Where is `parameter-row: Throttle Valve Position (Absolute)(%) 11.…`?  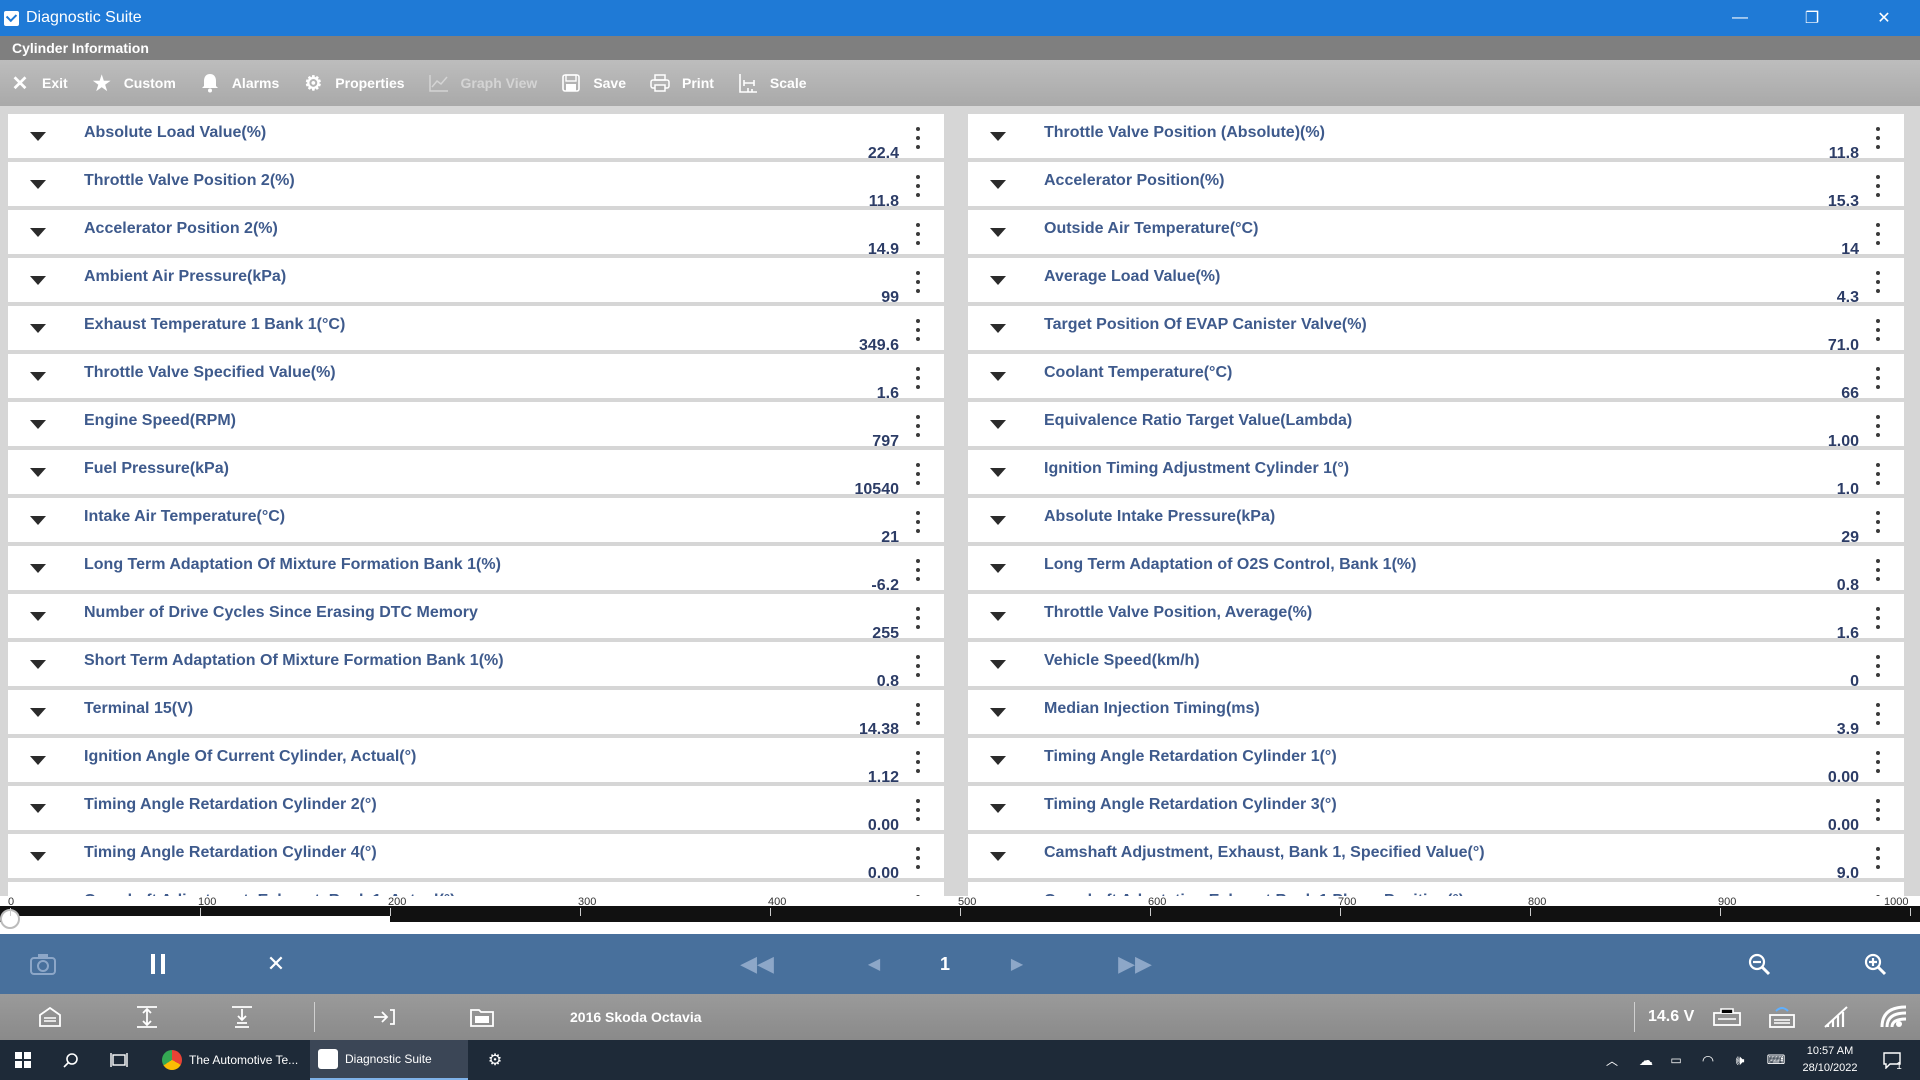
parameter-row: Throttle Valve Position (Absolute)(%) 11.… is located at coordinates (1436, 138).